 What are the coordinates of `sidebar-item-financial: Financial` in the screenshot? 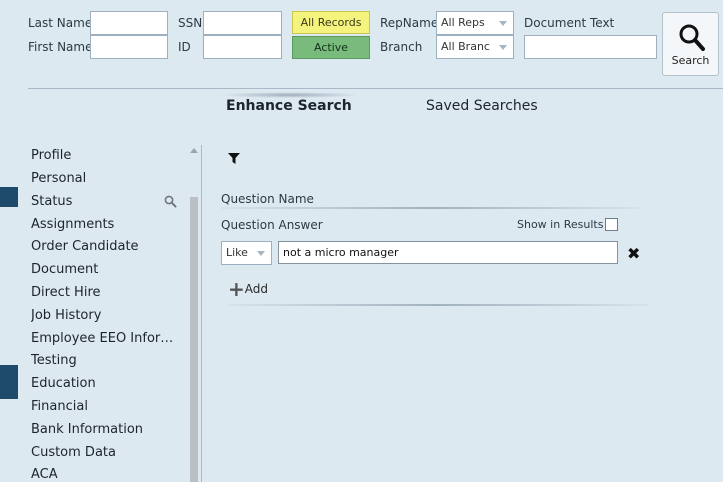 It's located at (103, 406).